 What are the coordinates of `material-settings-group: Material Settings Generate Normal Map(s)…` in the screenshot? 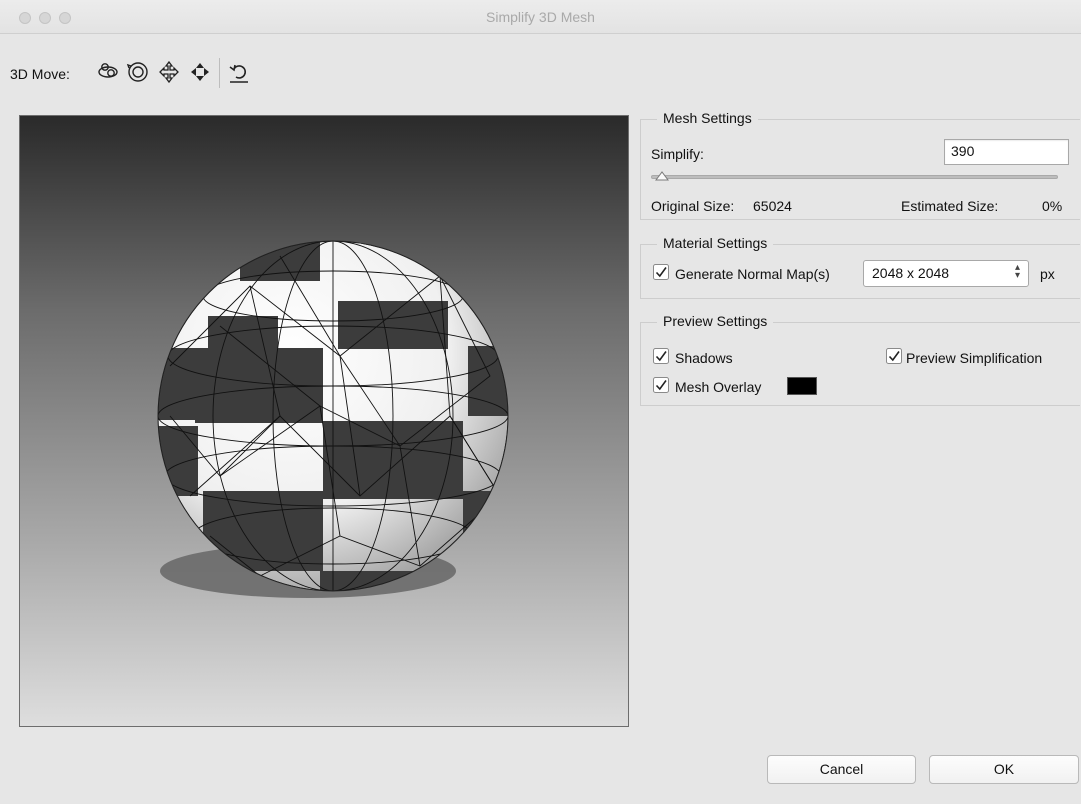 It's located at (860, 267).